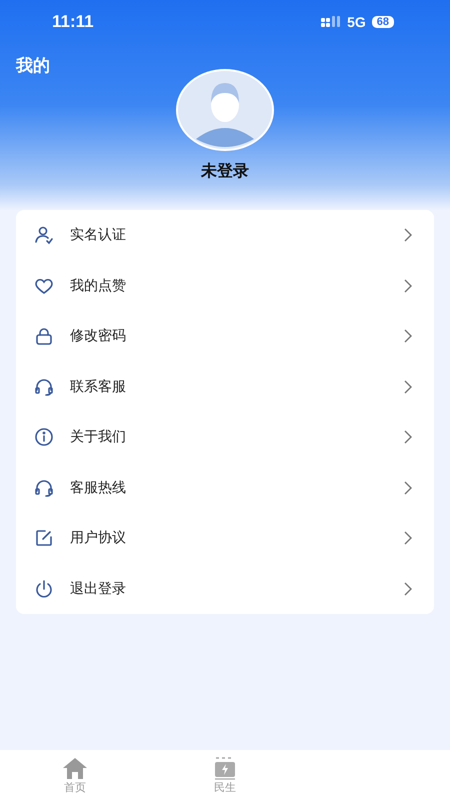  What do you see at coordinates (225, 538) in the screenshot?
I see `menu-item: 用户协议` at bounding box center [225, 538].